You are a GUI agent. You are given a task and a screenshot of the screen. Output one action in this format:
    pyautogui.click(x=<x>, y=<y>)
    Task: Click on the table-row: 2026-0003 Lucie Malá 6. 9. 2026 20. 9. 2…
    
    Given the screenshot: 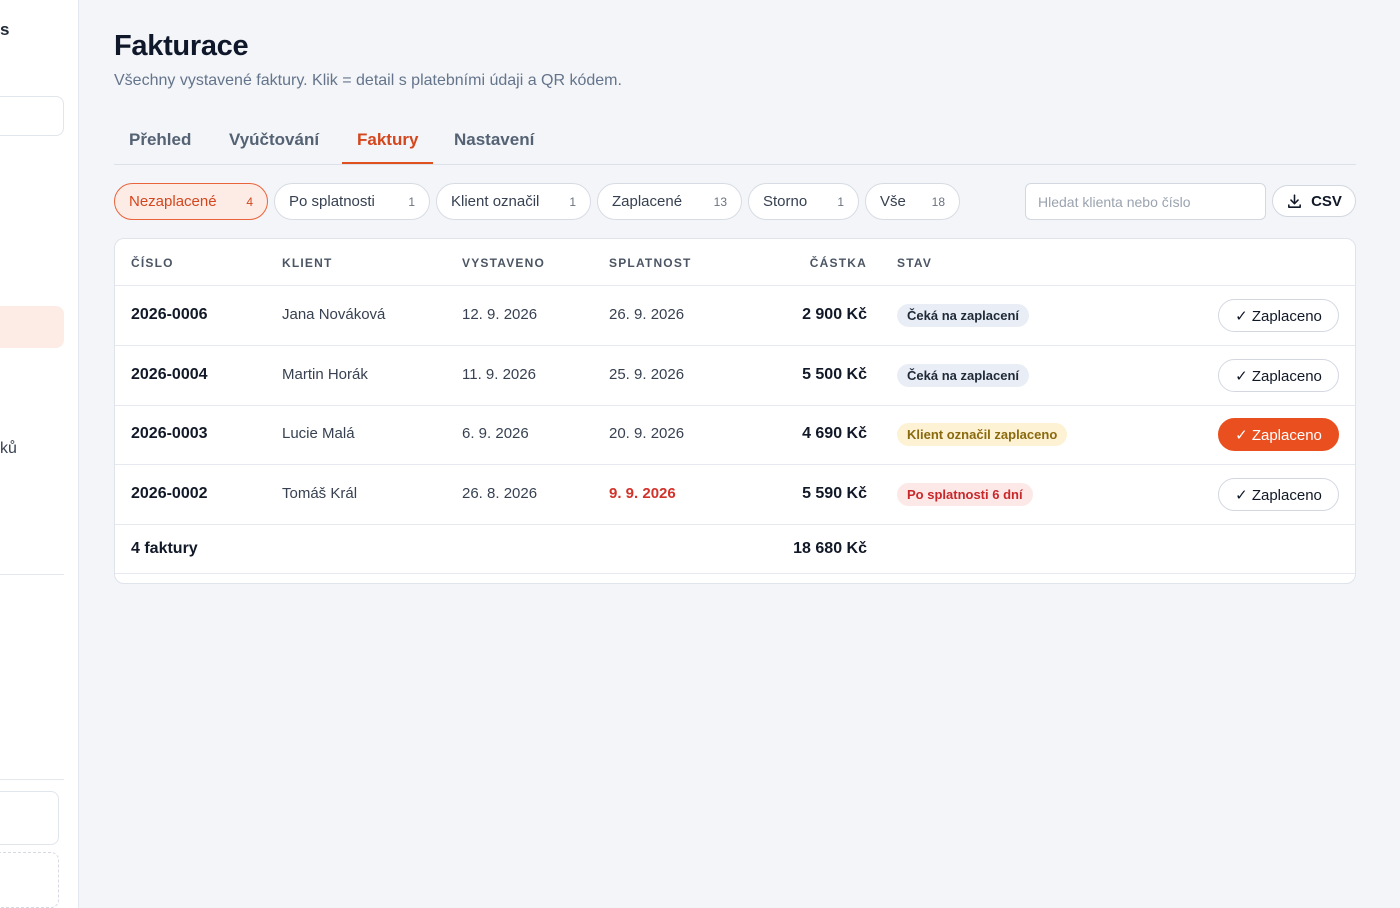 What is the action you would take?
    pyautogui.click(x=735, y=435)
    